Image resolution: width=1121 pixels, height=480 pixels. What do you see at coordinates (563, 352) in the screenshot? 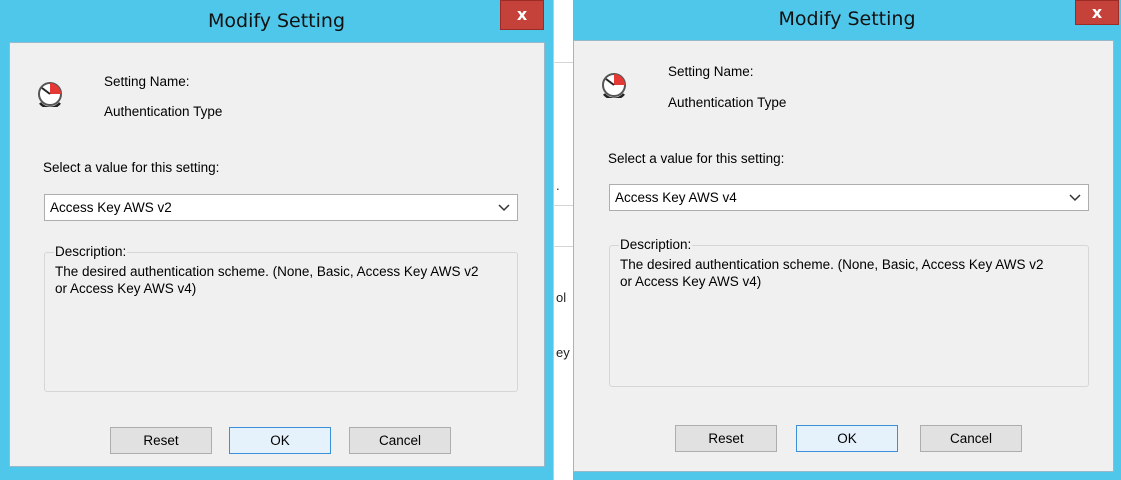
I see `background-text-fragment: ey` at bounding box center [563, 352].